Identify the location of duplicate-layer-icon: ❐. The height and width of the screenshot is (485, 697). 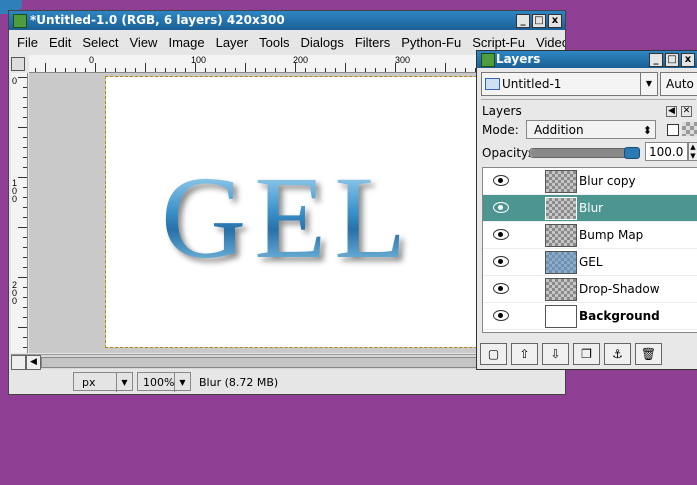
(586, 354).